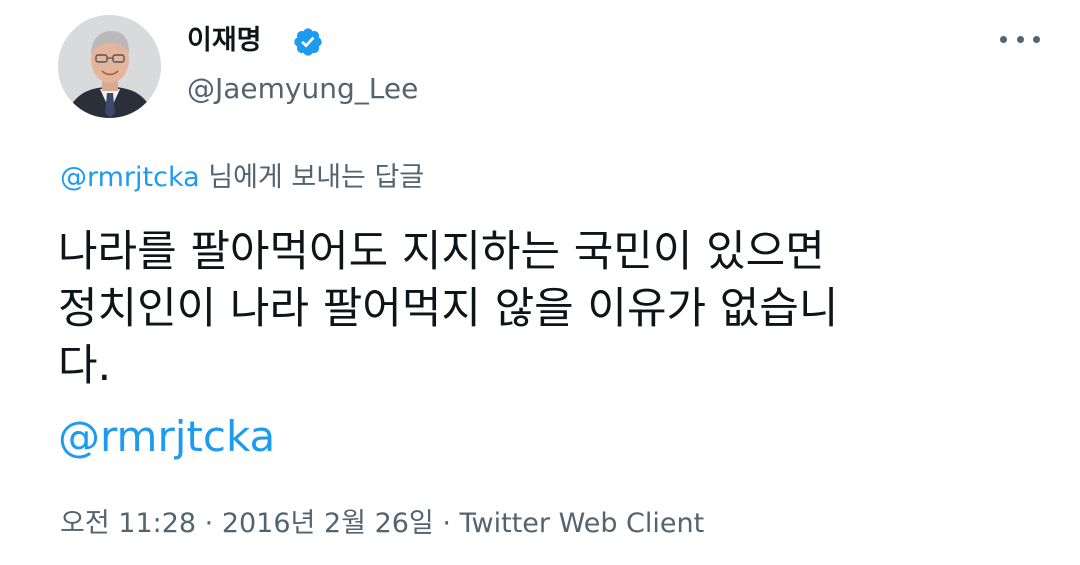  What do you see at coordinates (312, 177) in the screenshot?
I see `reply-suffix: 님에게 보내는 답글` at bounding box center [312, 177].